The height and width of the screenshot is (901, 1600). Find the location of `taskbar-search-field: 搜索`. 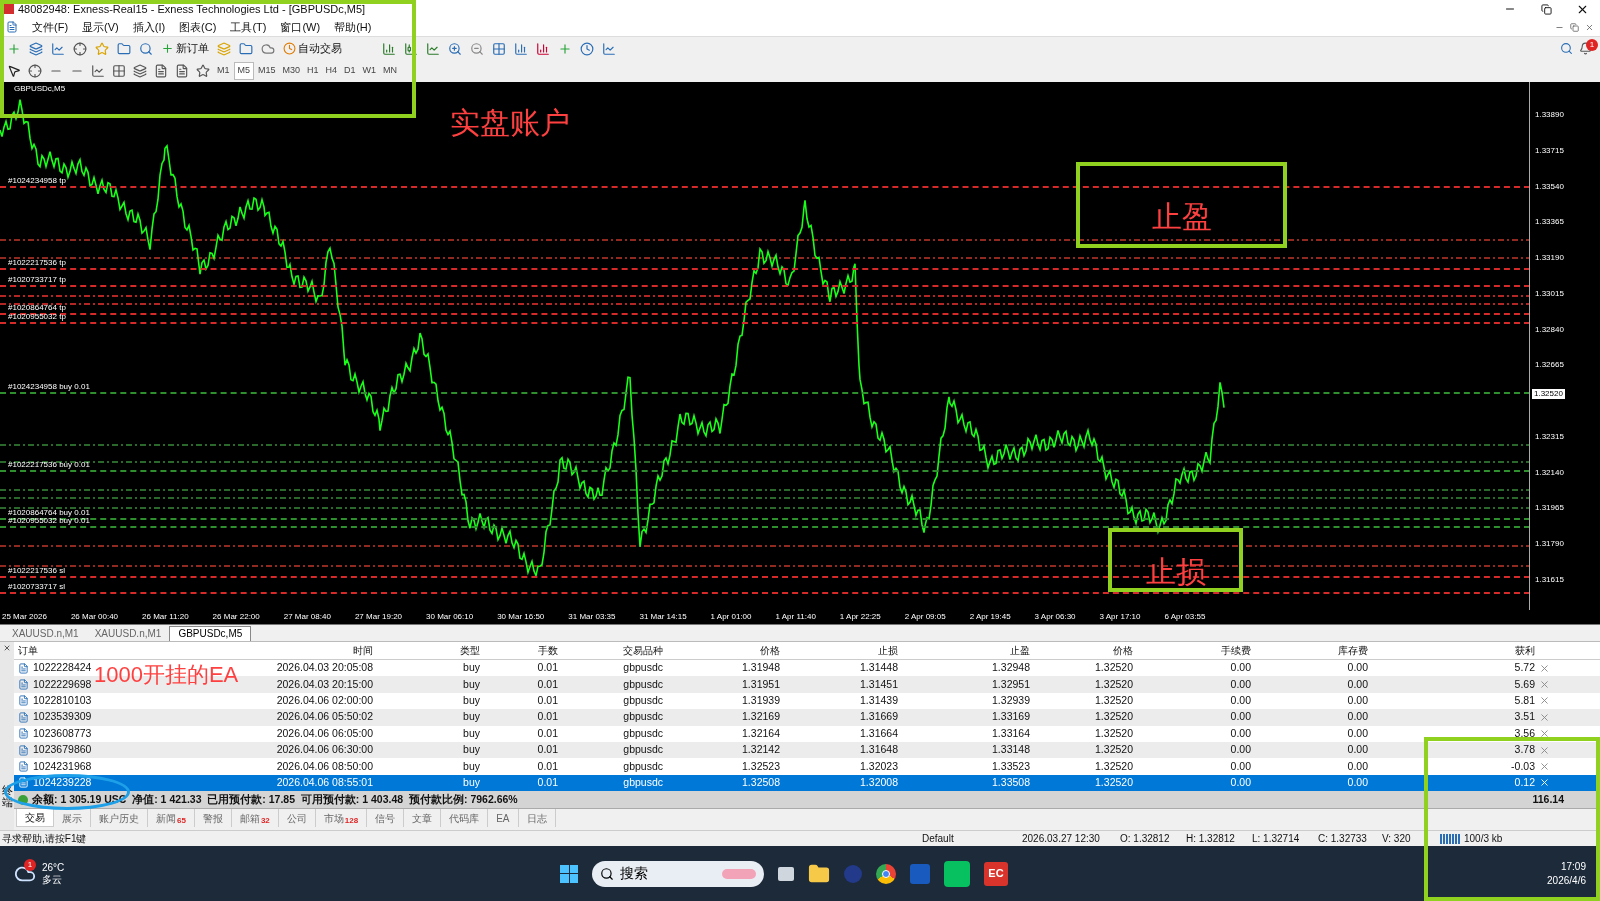

taskbar-search-field: 搜索 is located at coordinates (678, 873).